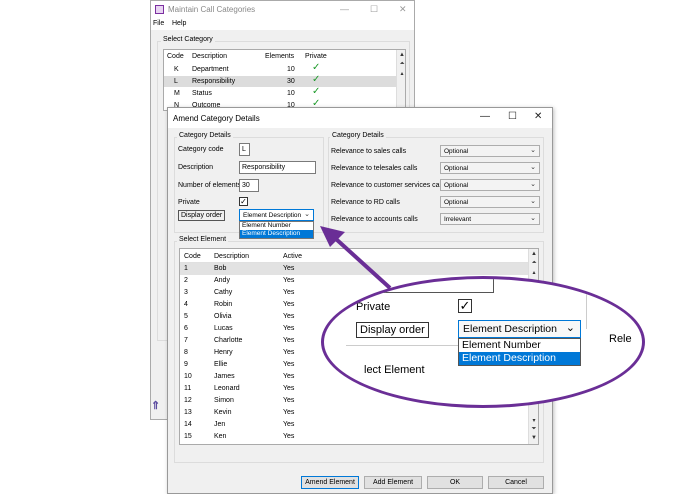 Image resolution: width=700 pixels, height=494 pixels. Describe the element at coordinates (210, 185) in the screenshot. I see `elements-label: Number of elements` at that location.